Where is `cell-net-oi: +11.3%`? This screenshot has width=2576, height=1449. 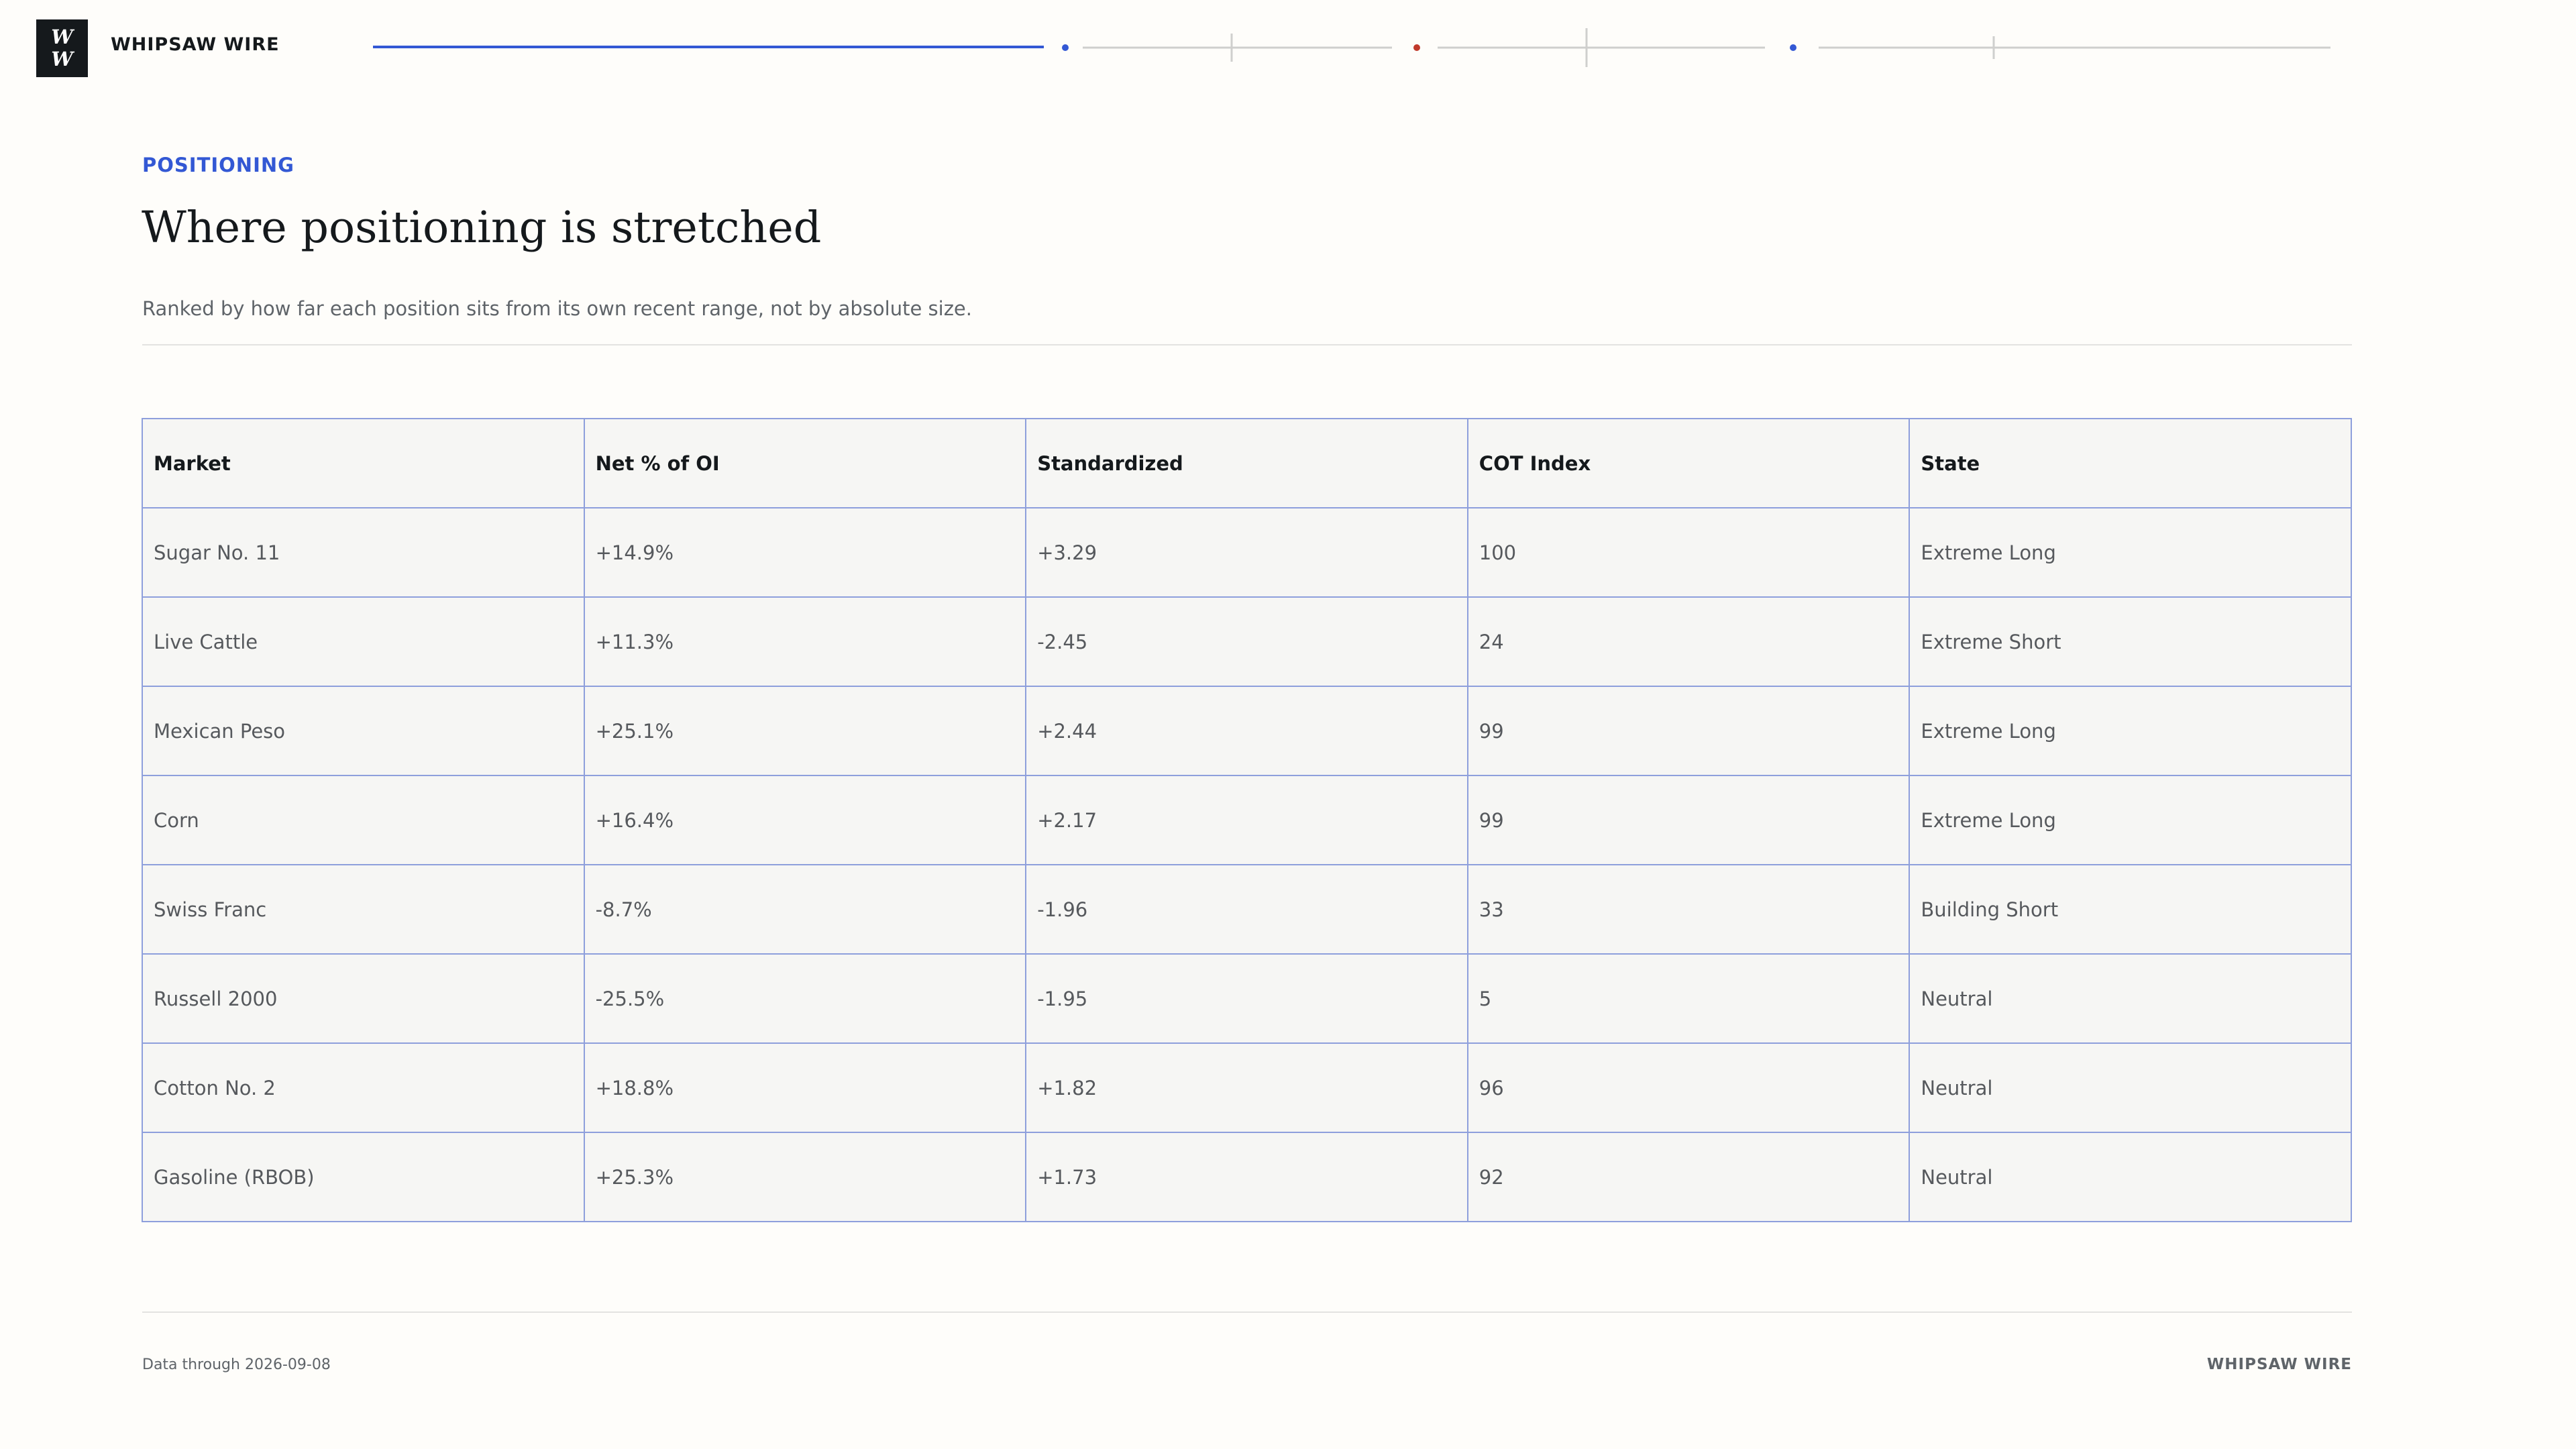 cell-net-oi: +11.3% is located at coordinates (805, 641).